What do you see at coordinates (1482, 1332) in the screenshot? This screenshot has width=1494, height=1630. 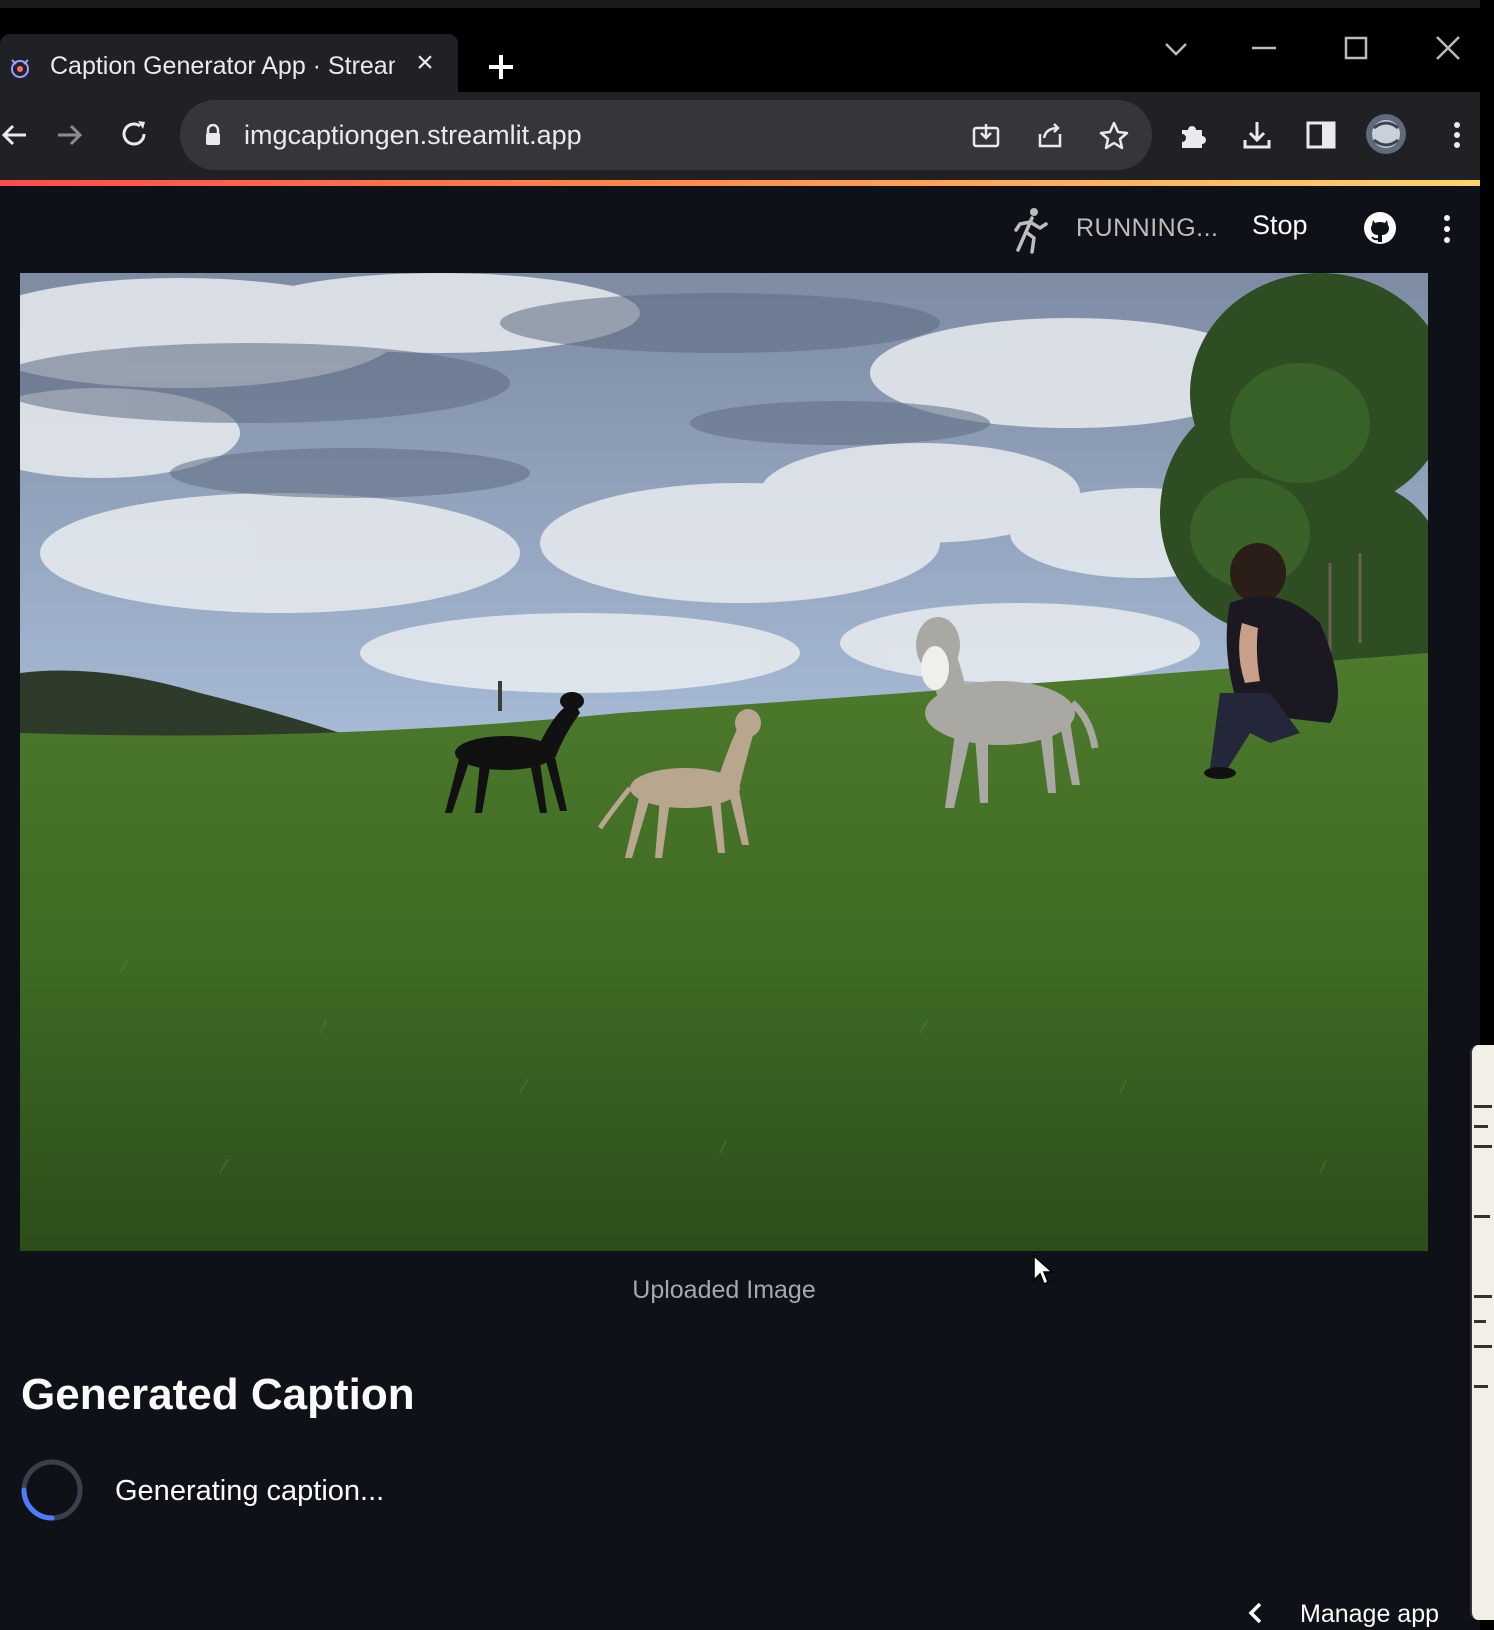 I see `background-window-thumbnail` at bounding box center [1482, 1332].